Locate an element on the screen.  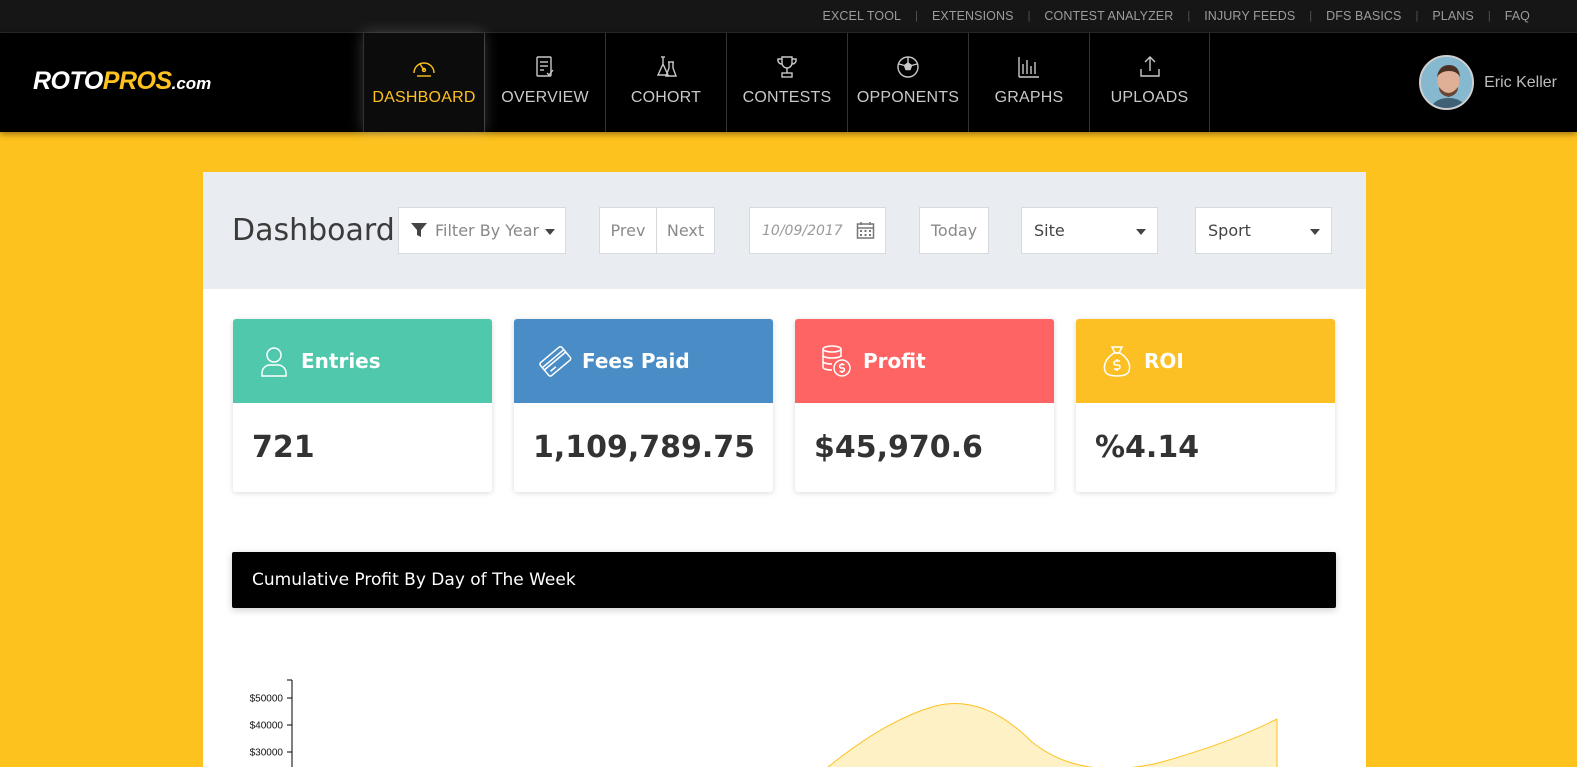
area-fill is located at coordinates (1052, 735).